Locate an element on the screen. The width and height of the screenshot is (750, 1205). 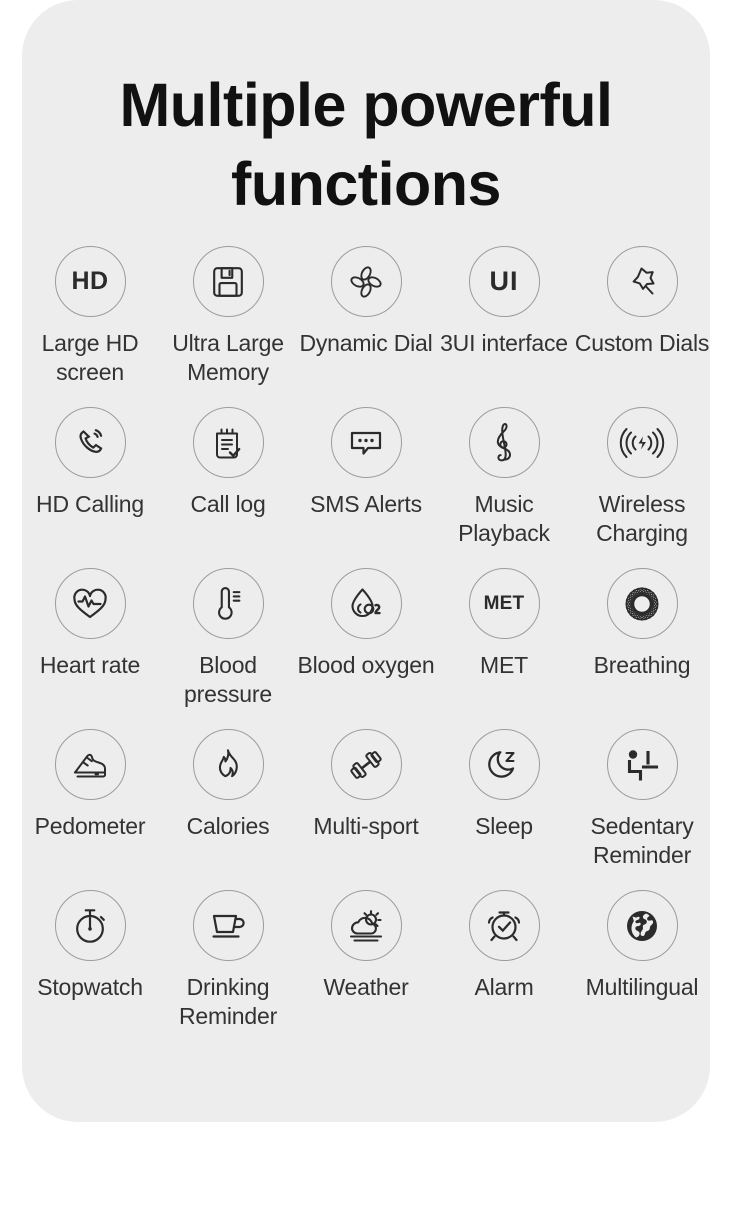
chat-bubble-dots-icon is located at coordinates (366, 442).